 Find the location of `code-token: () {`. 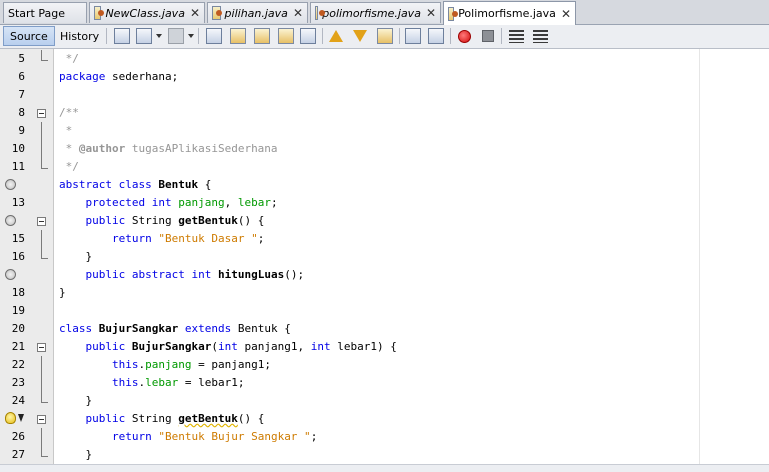

code-token: () { is located at coordinates (251, 418).